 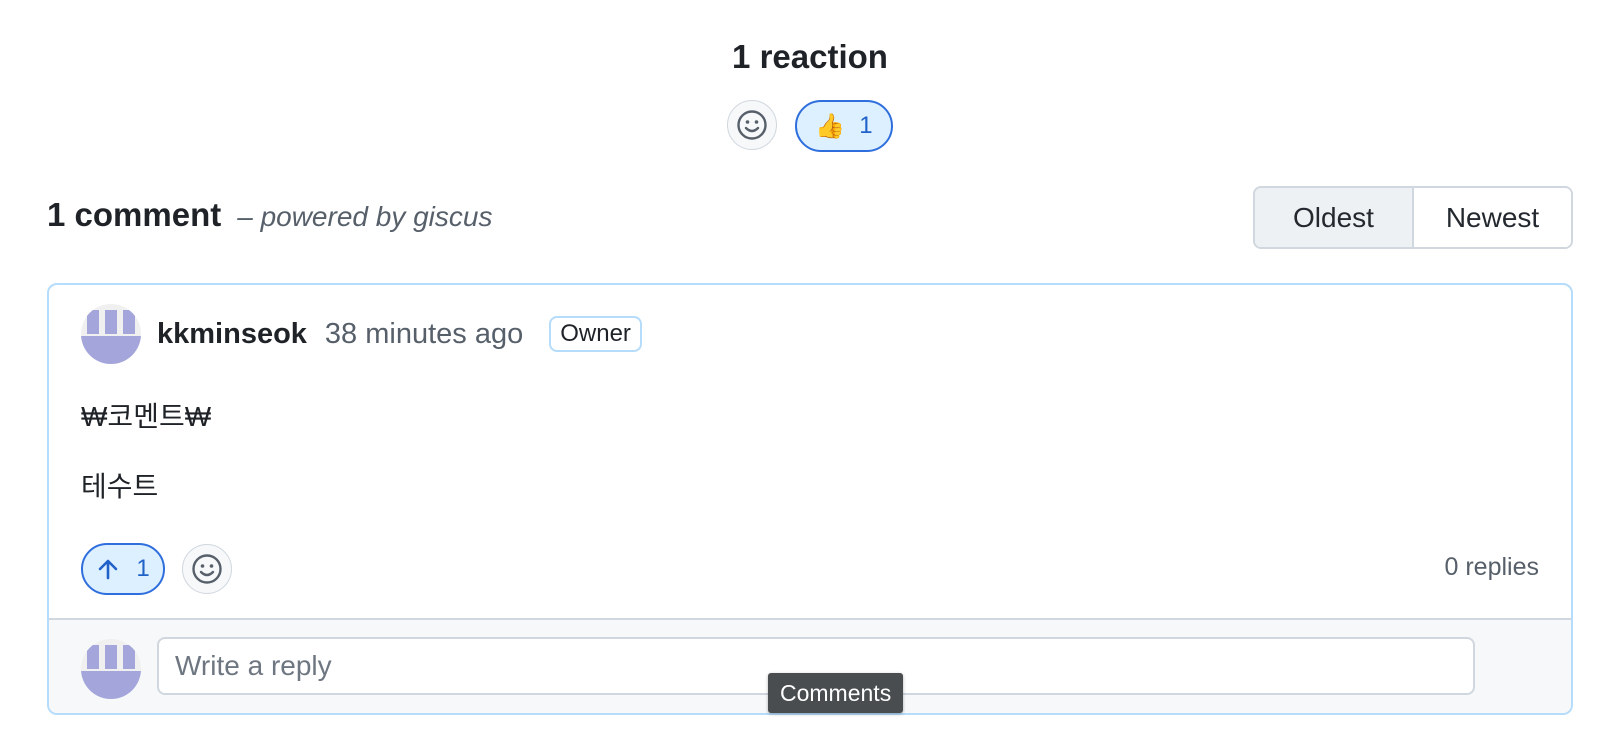 What do you see at coordinates (1492, 217) in the screenshot?
I see `sort-newest-button: Newest` at bounding box center [1492, 217].